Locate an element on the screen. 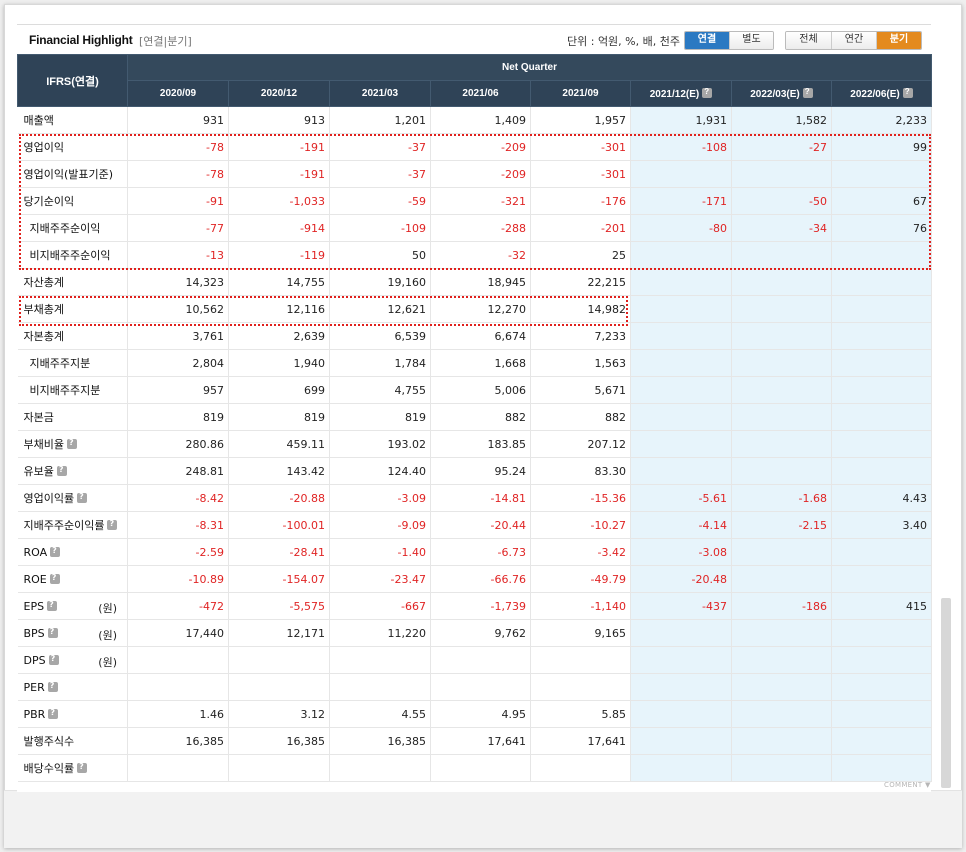  column-header-label: 2020/09 is located at coordinates (178, 93).